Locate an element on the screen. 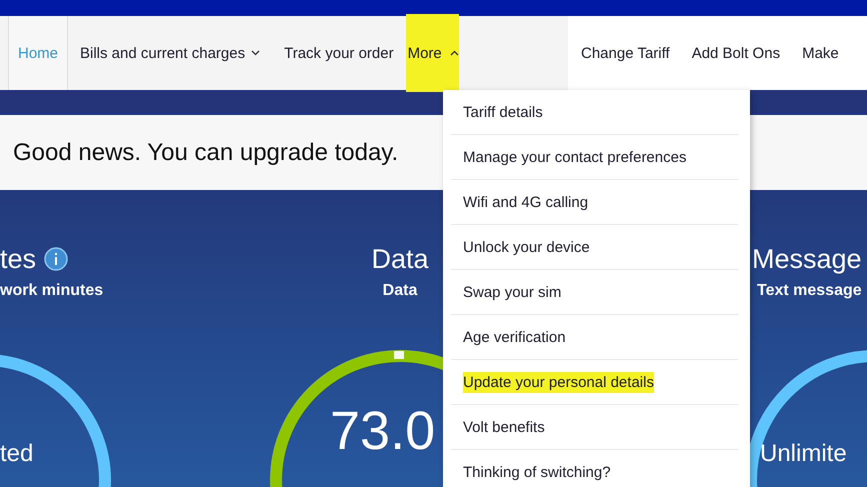 The height and width of the screenshot is (487, 867). menu-item: Manage your contact preferences is located at coordinates (574, 157).